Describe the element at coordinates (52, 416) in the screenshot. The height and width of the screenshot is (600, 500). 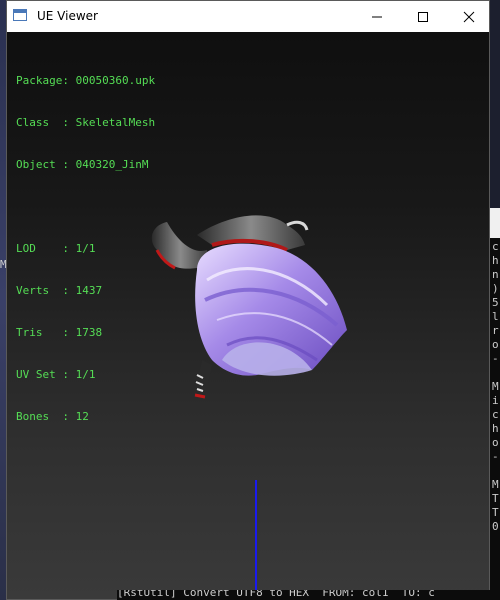
I see `info-bones: Bones : 12` at that location.